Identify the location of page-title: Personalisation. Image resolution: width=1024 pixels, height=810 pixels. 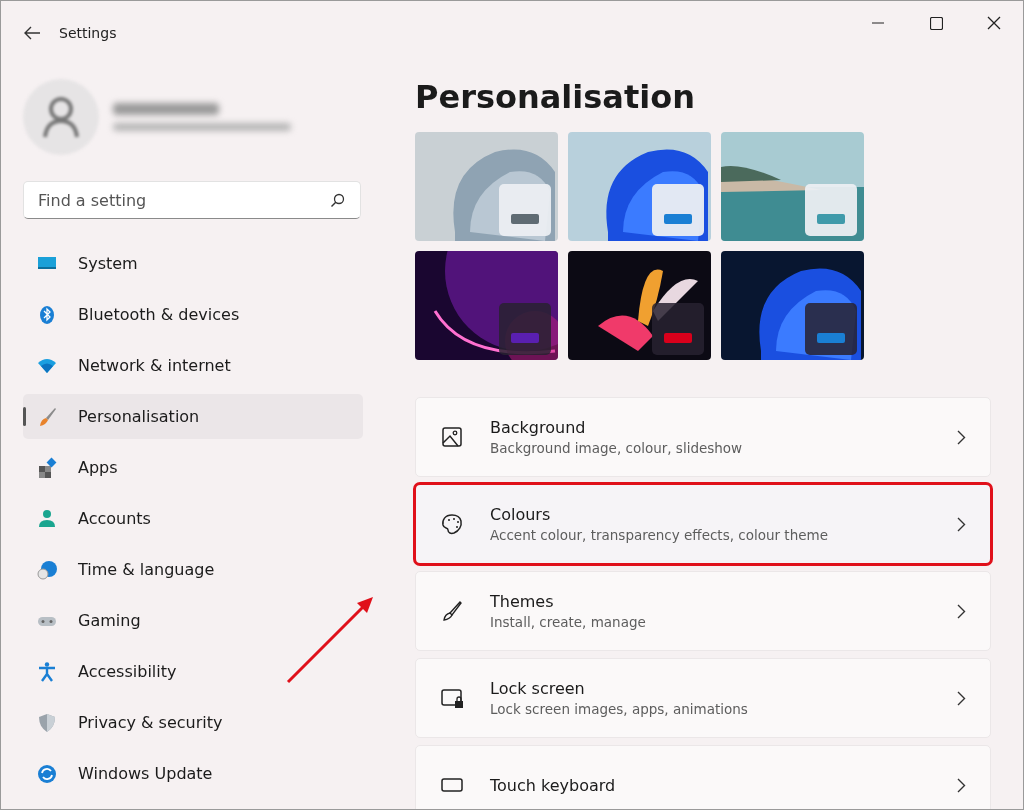
(555, 97).